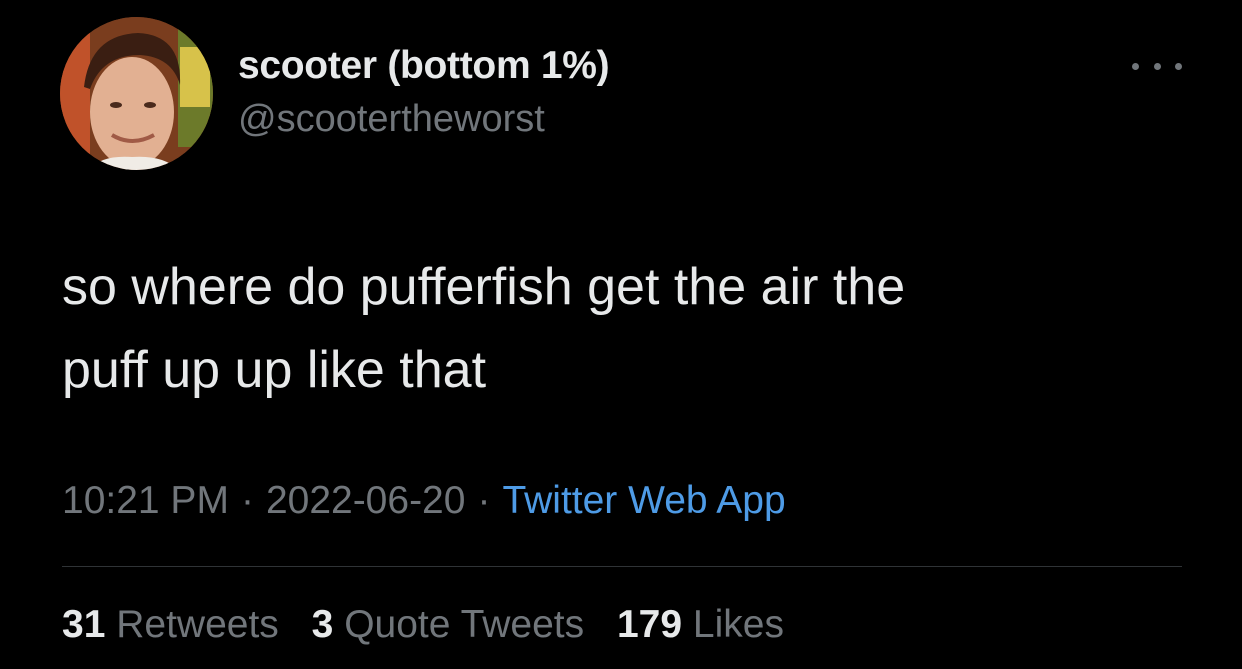 Image resolution: width=1242 pixels, height=669 pixels. What do you see at coordinates (484, 287) in the screenshot?
I see `tweet-text-line: so where do pufferfish get the air the` at bounding box center [484, 287].